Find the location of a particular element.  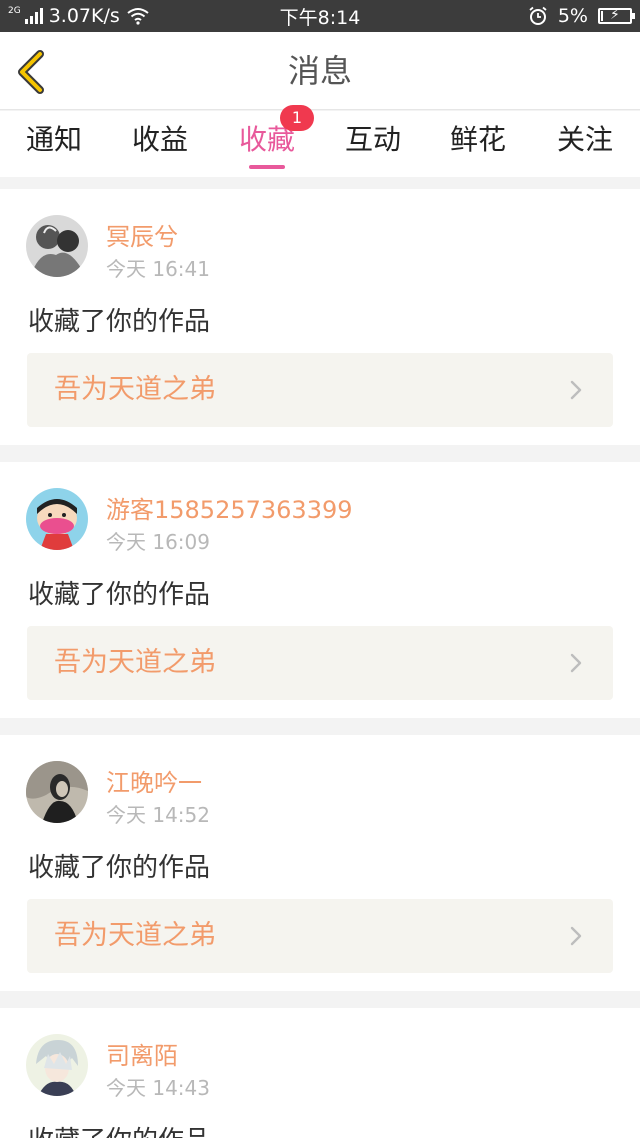

alarm-icon is located at coordinates (538, 15).